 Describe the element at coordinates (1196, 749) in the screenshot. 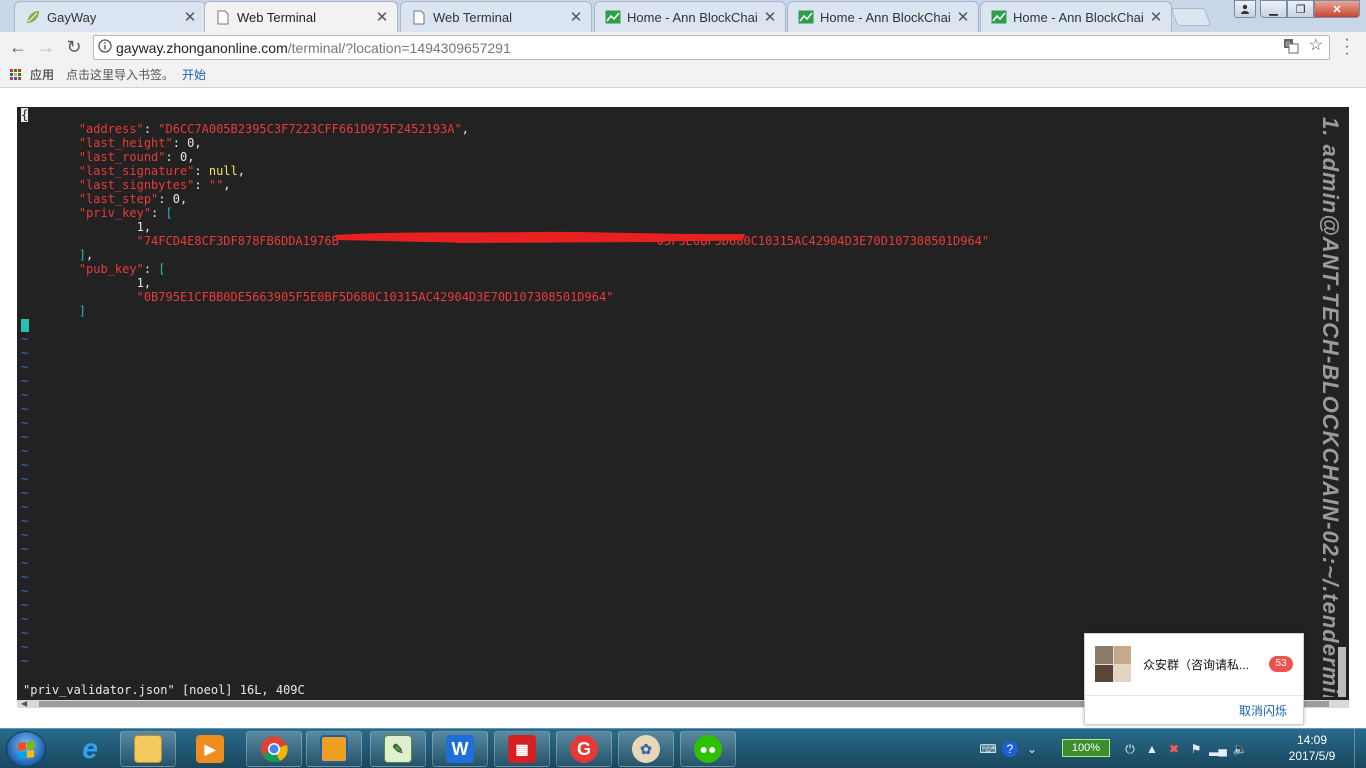

I see `flag-icon: ⚑` at that location.